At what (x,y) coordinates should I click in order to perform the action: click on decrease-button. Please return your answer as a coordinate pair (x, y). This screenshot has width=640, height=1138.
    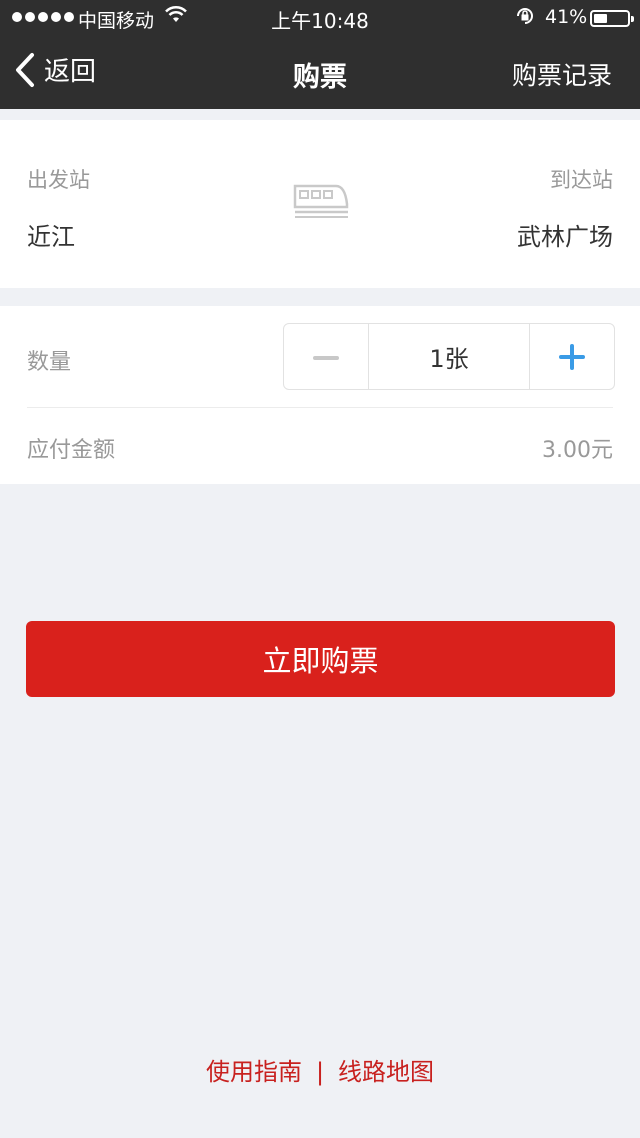
    Looking at the image, I should click on (326, 356).